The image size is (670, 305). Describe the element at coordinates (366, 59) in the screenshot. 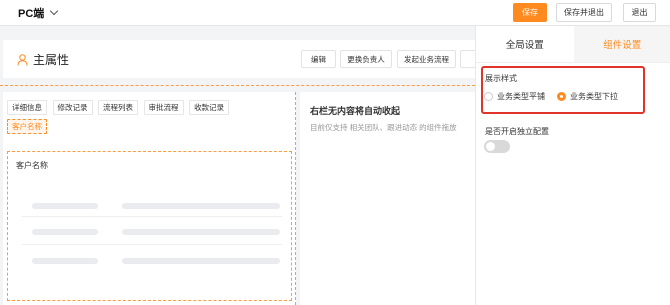

I see `change-owner-button: 更换负责人` at that location.